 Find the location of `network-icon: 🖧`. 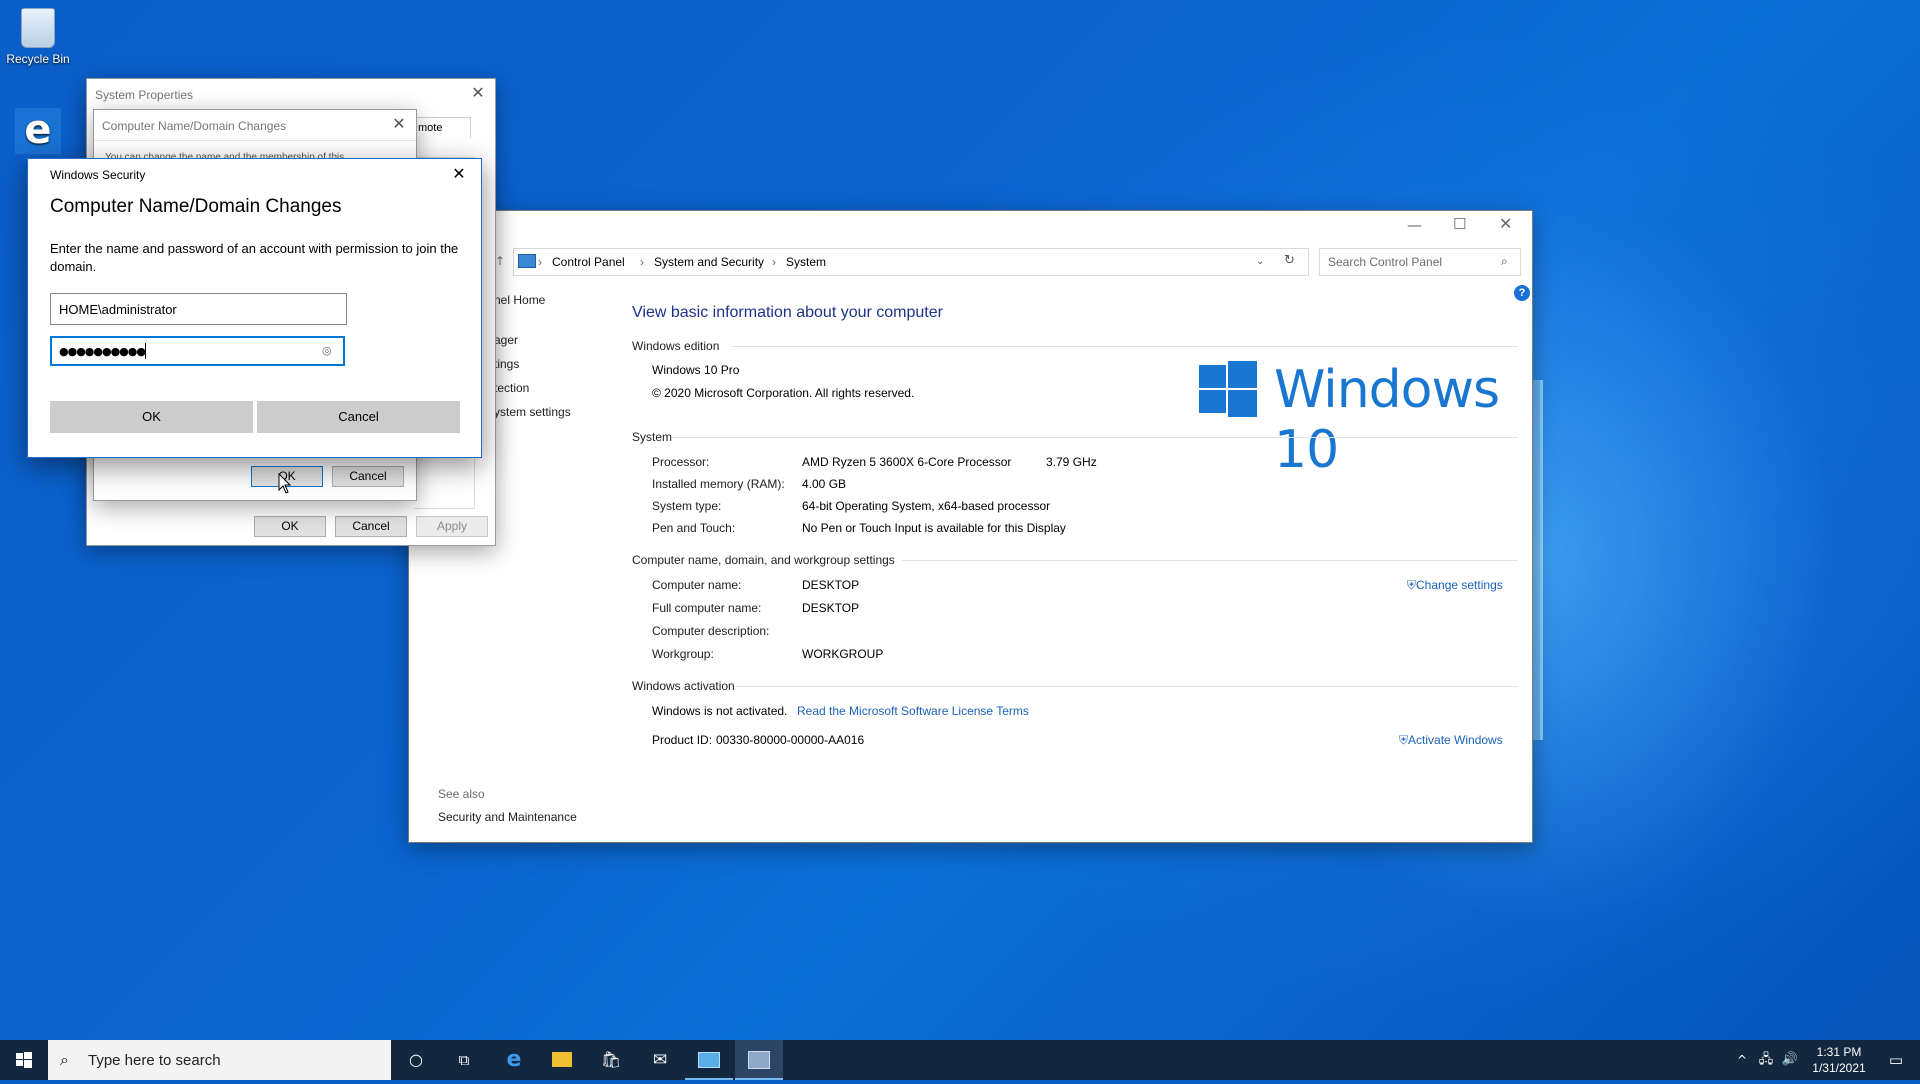

network-icon: 🖧 is located at coordinates (1766, 1060).